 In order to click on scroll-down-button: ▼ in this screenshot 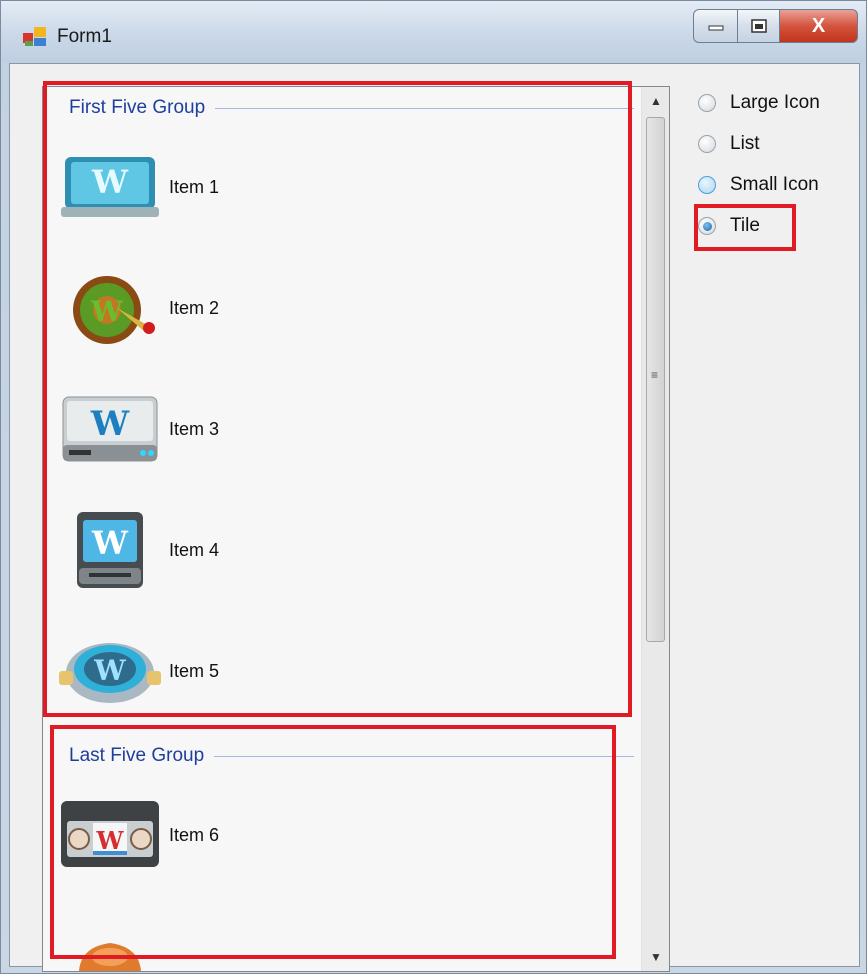, I will do `click(656, 957)`.